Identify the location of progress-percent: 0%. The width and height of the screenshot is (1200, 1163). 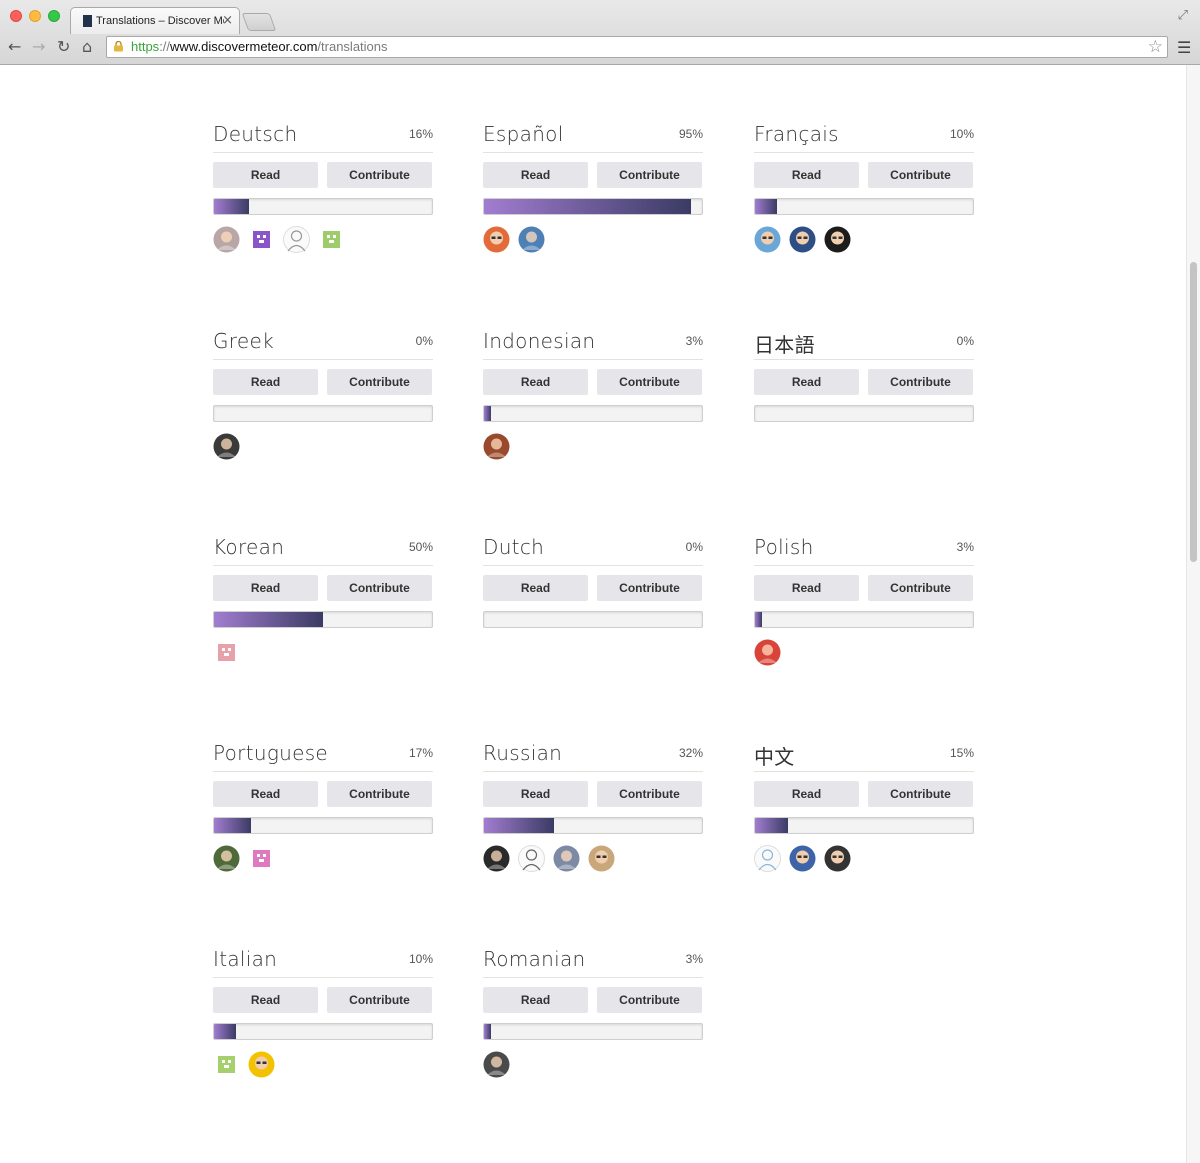
(965, 341).